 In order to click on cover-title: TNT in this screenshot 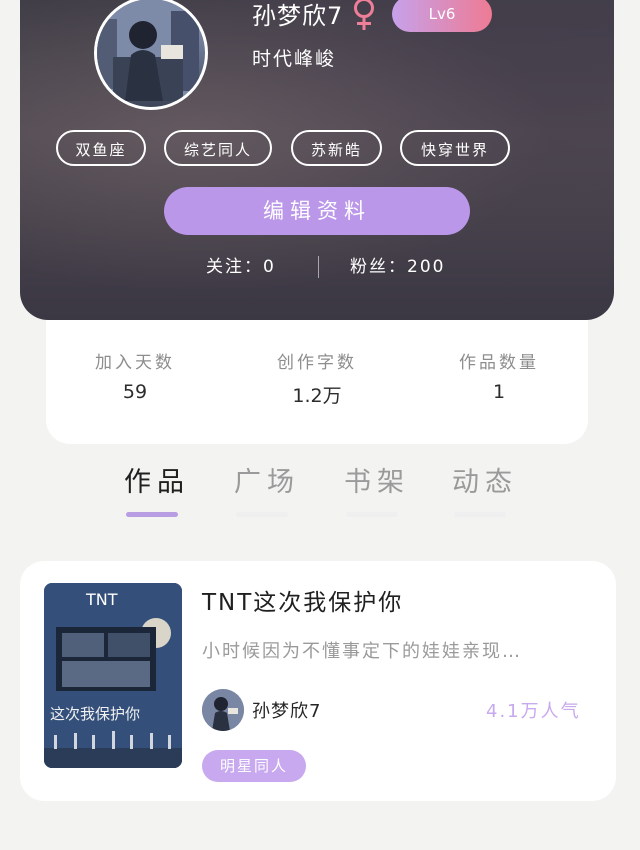, I will do `click(101, 599)`.